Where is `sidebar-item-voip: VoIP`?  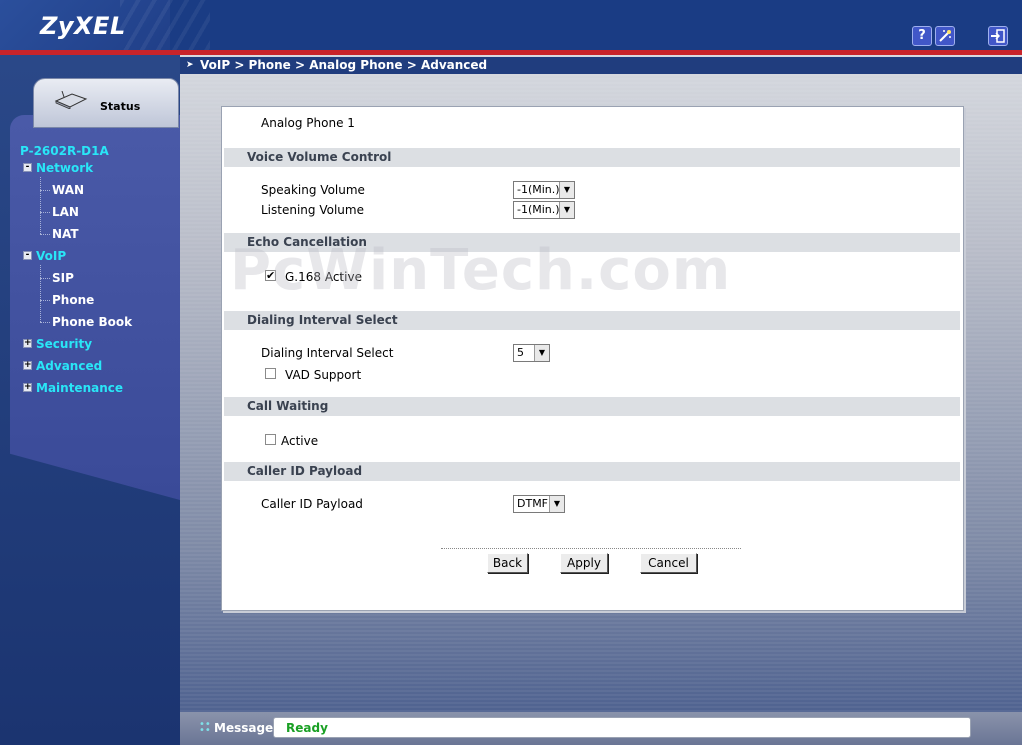
sidebar-item-voip: VoIP is located at coordinates (51, 256).